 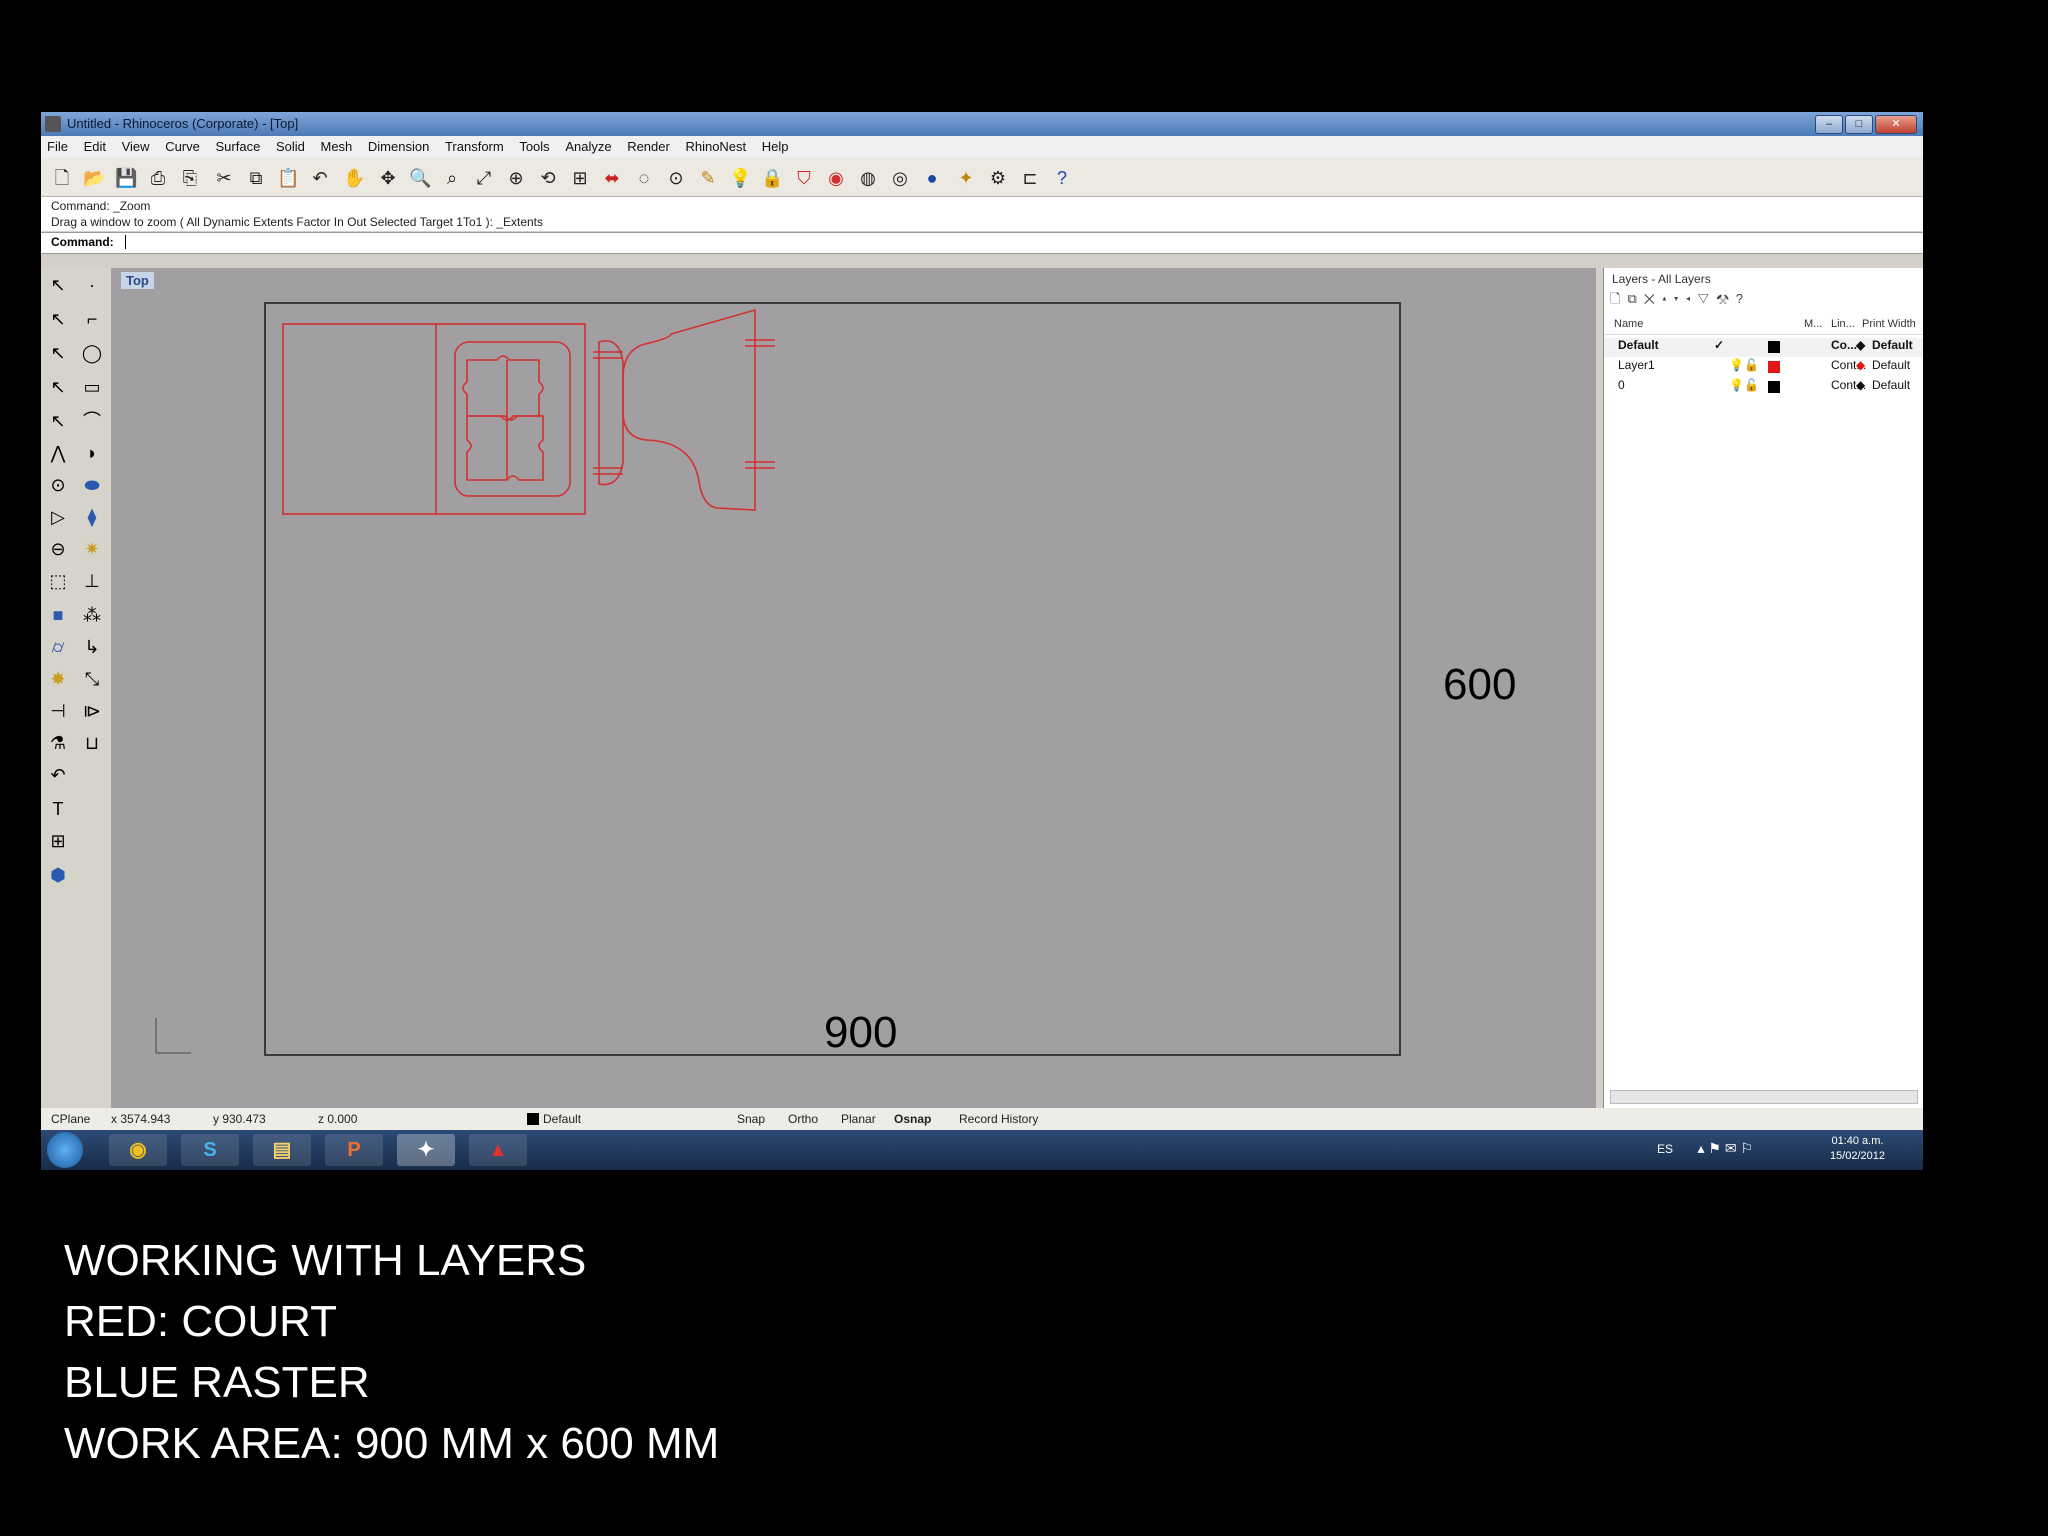 What do you see at coordinates (676, 178) in the screenshot?
I see `osnap-icon: ⊙` at bounding box center [676, 178].